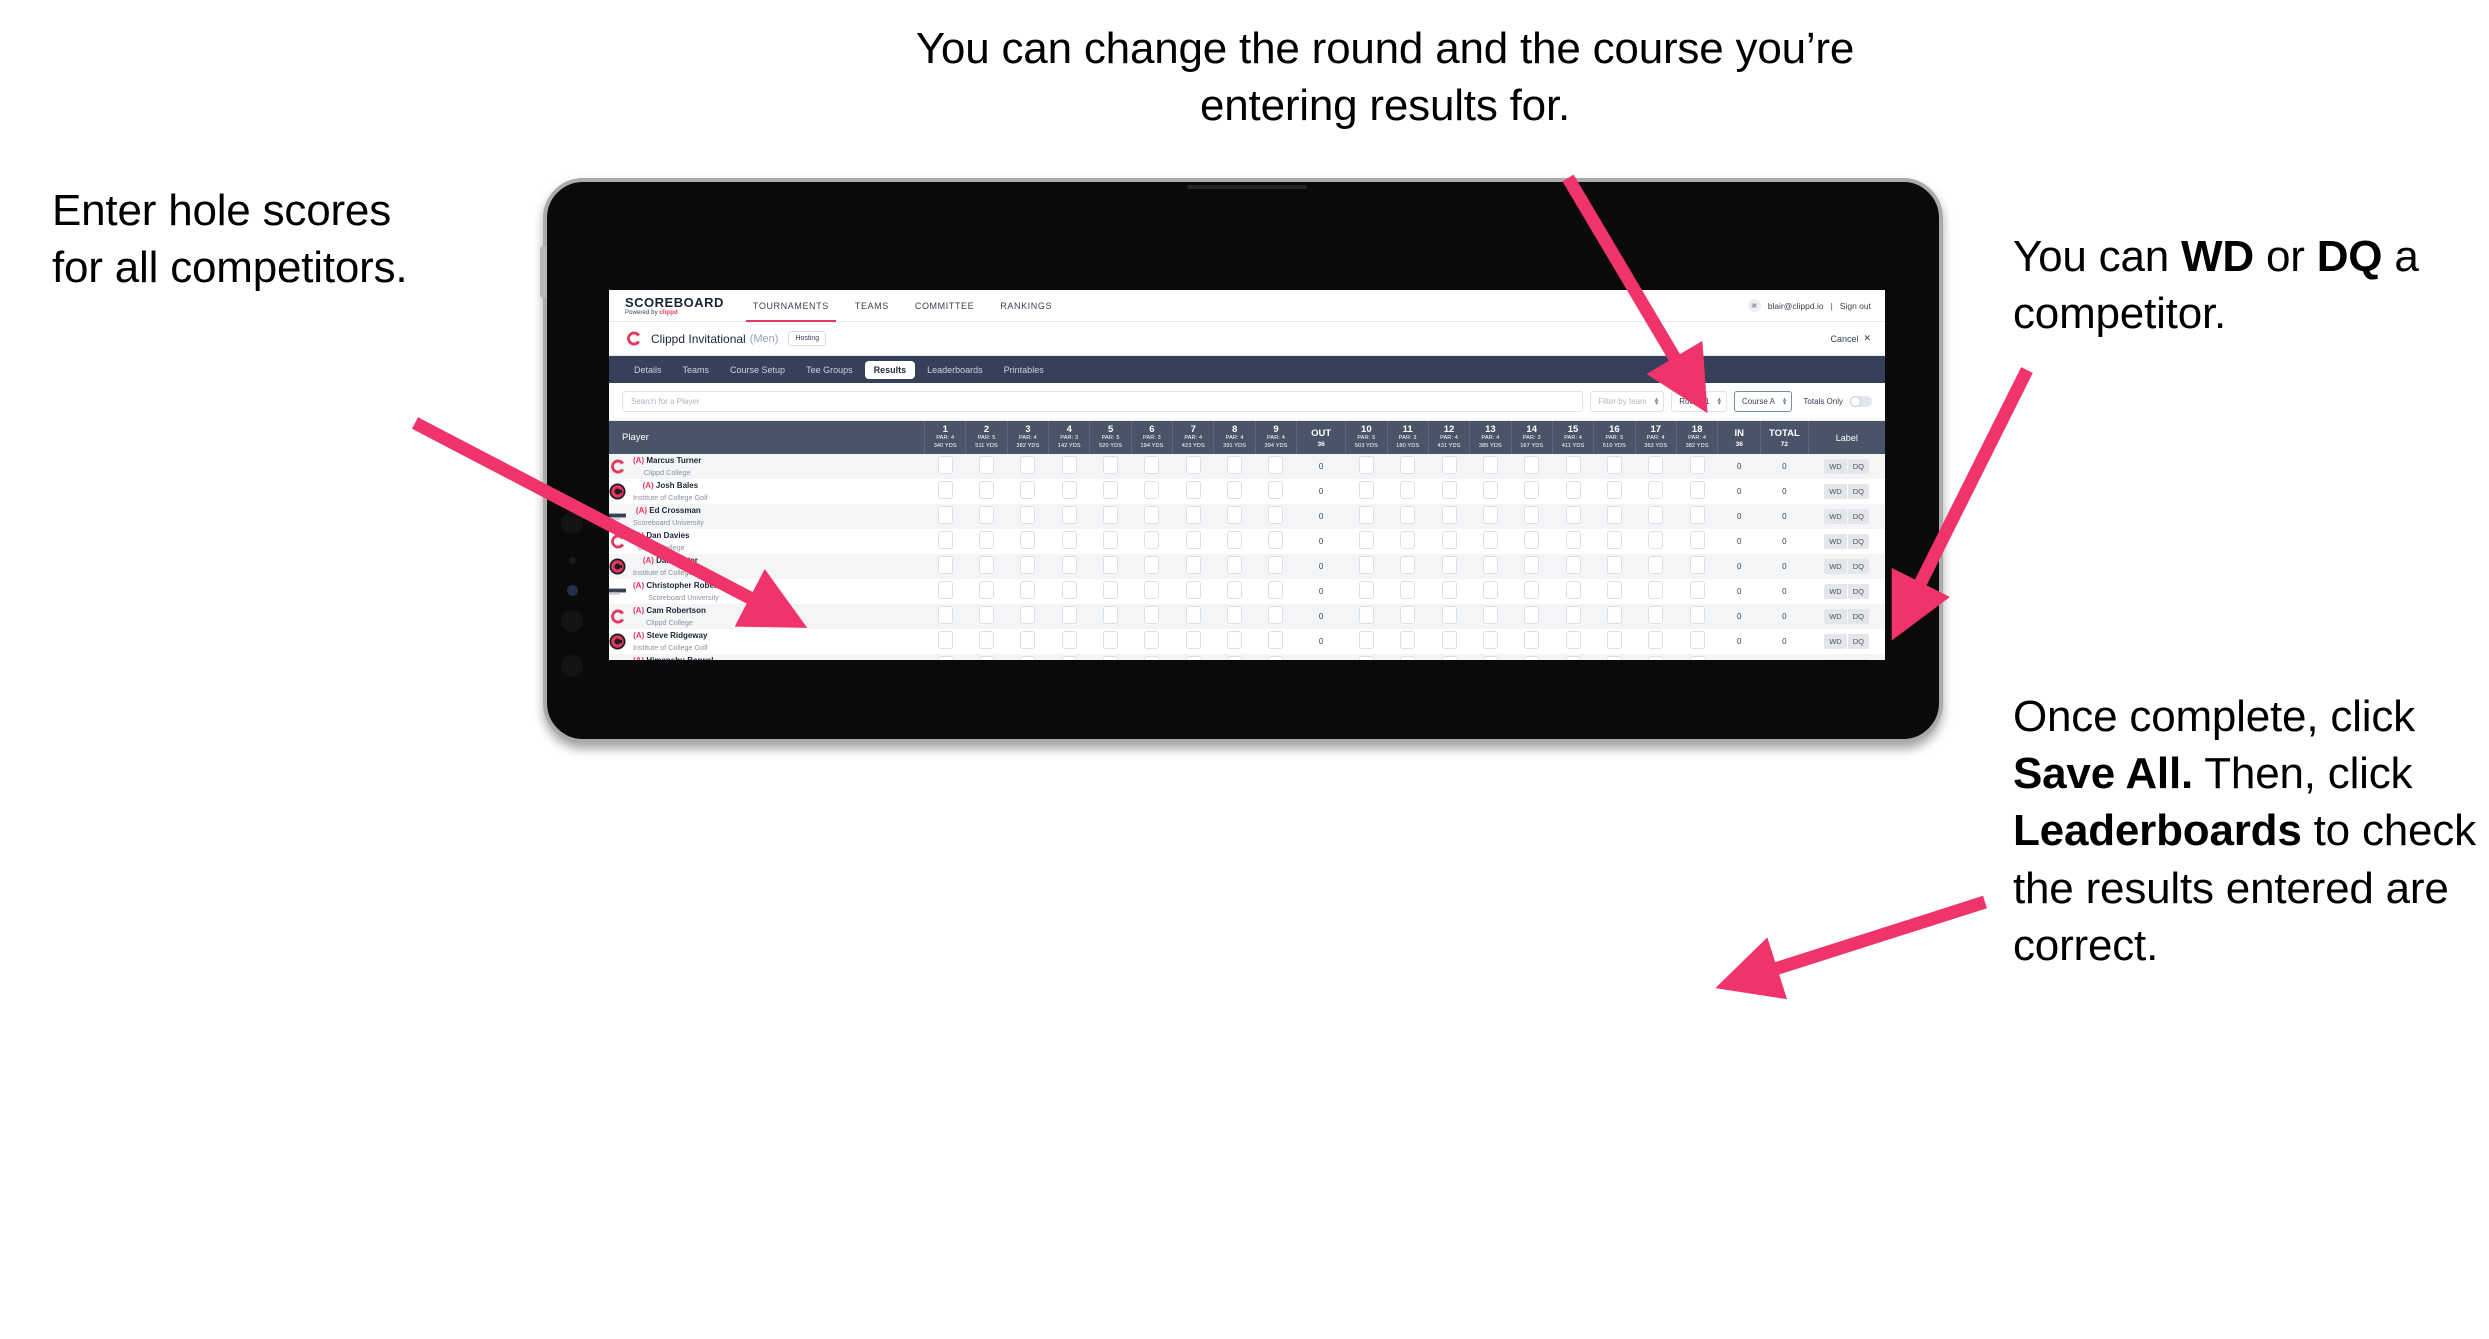 This screenshot has width=2489, height=1339. Describe the element at coordinates (1835, 641) in the screenshot. I see `wd-button: WD` at that location.